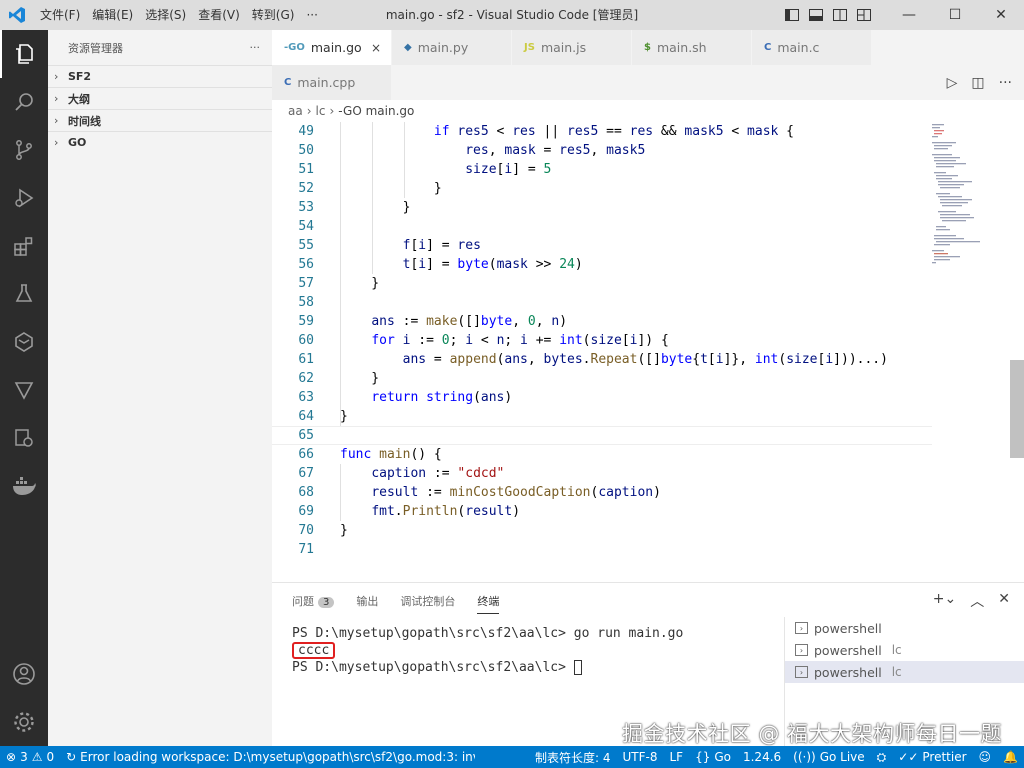  Describe the element at coordinates (829, 757) in the screenshot. I see `go-live-button: ((·)) Go Live` at that location.